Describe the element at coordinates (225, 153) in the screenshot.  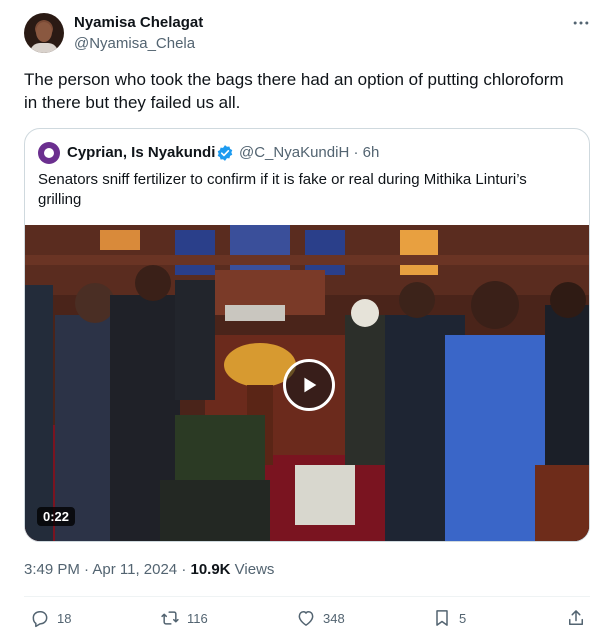
I see `verified-badge-icon` at that location.